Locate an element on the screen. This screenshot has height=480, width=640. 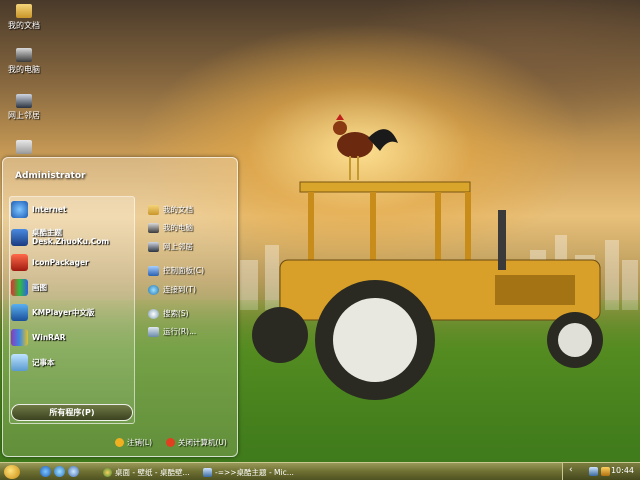
show-hidden-icons-icon: ‹ is located at coordinates (573, 470).